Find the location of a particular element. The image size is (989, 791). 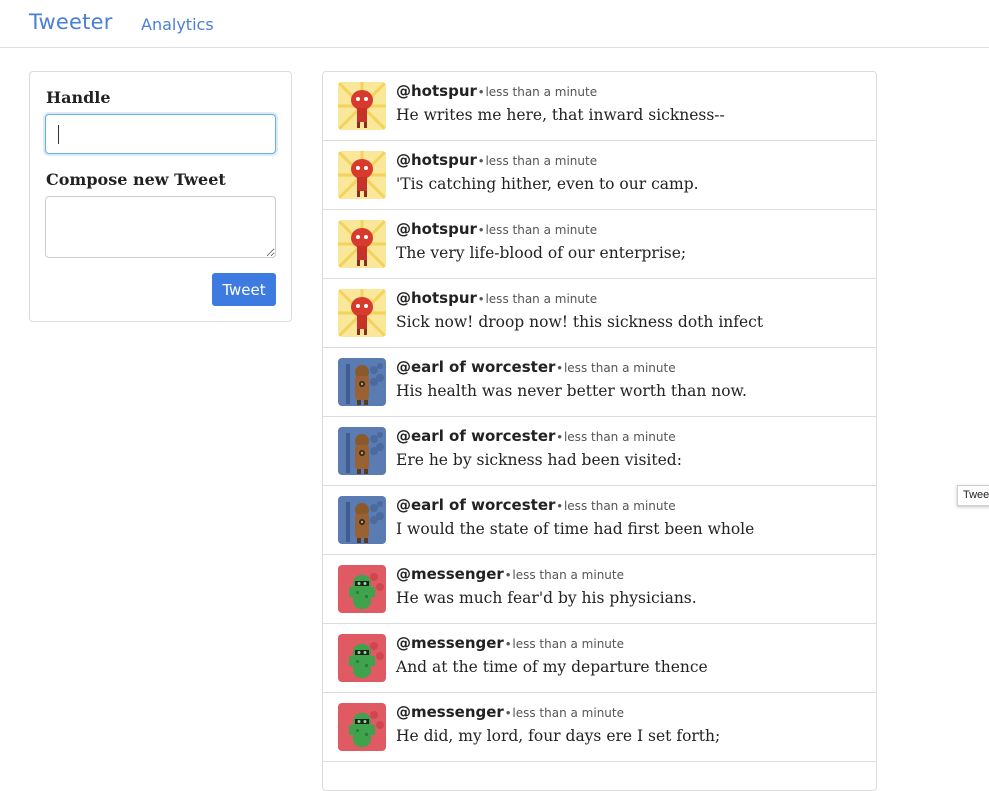

tweet-text: The very life-blood of our enterprise; is located at coordinates (541, 253).